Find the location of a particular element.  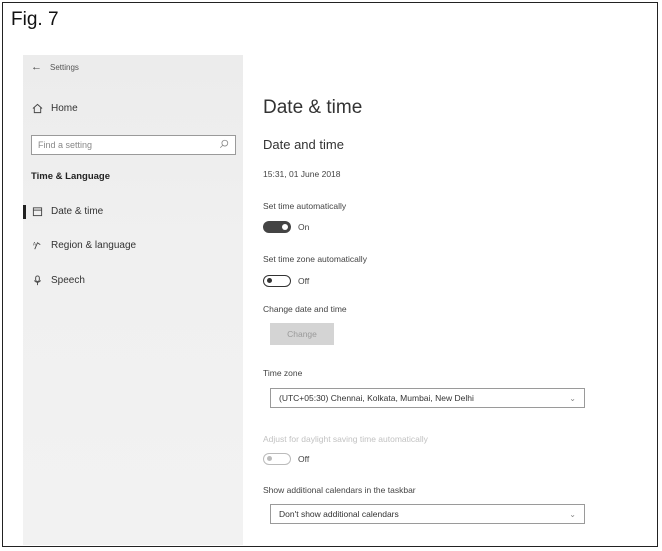

set-time-auto-label: Set time automatically is located at coordinates (305, 206).